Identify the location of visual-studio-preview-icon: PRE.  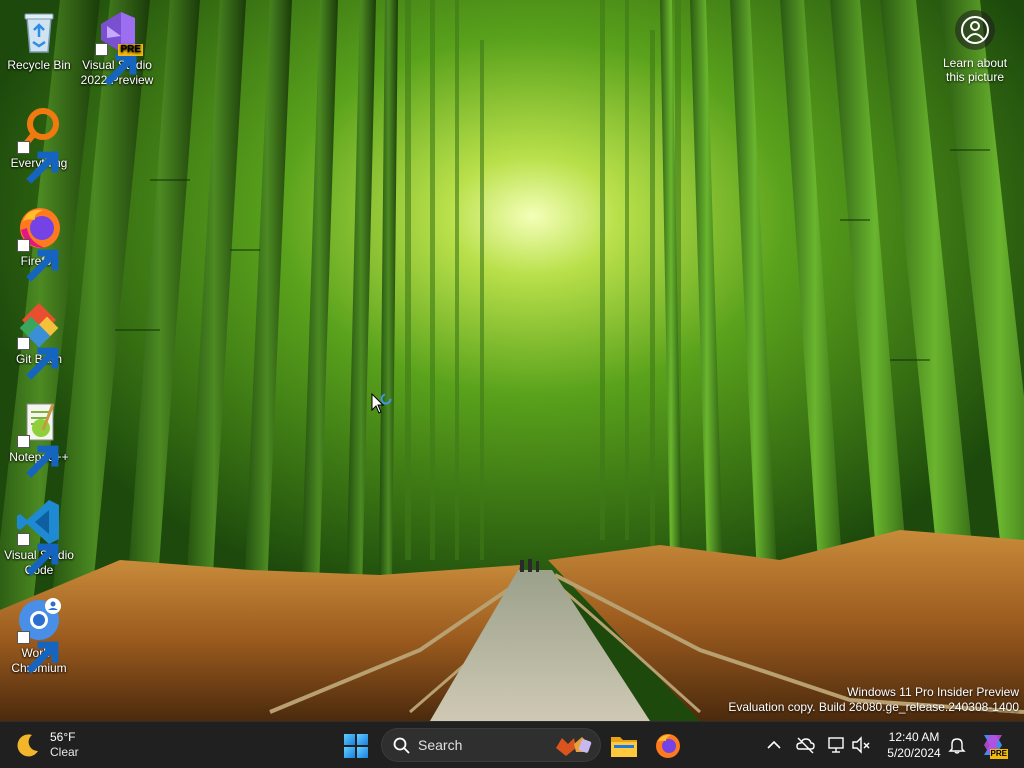
(117, 47).